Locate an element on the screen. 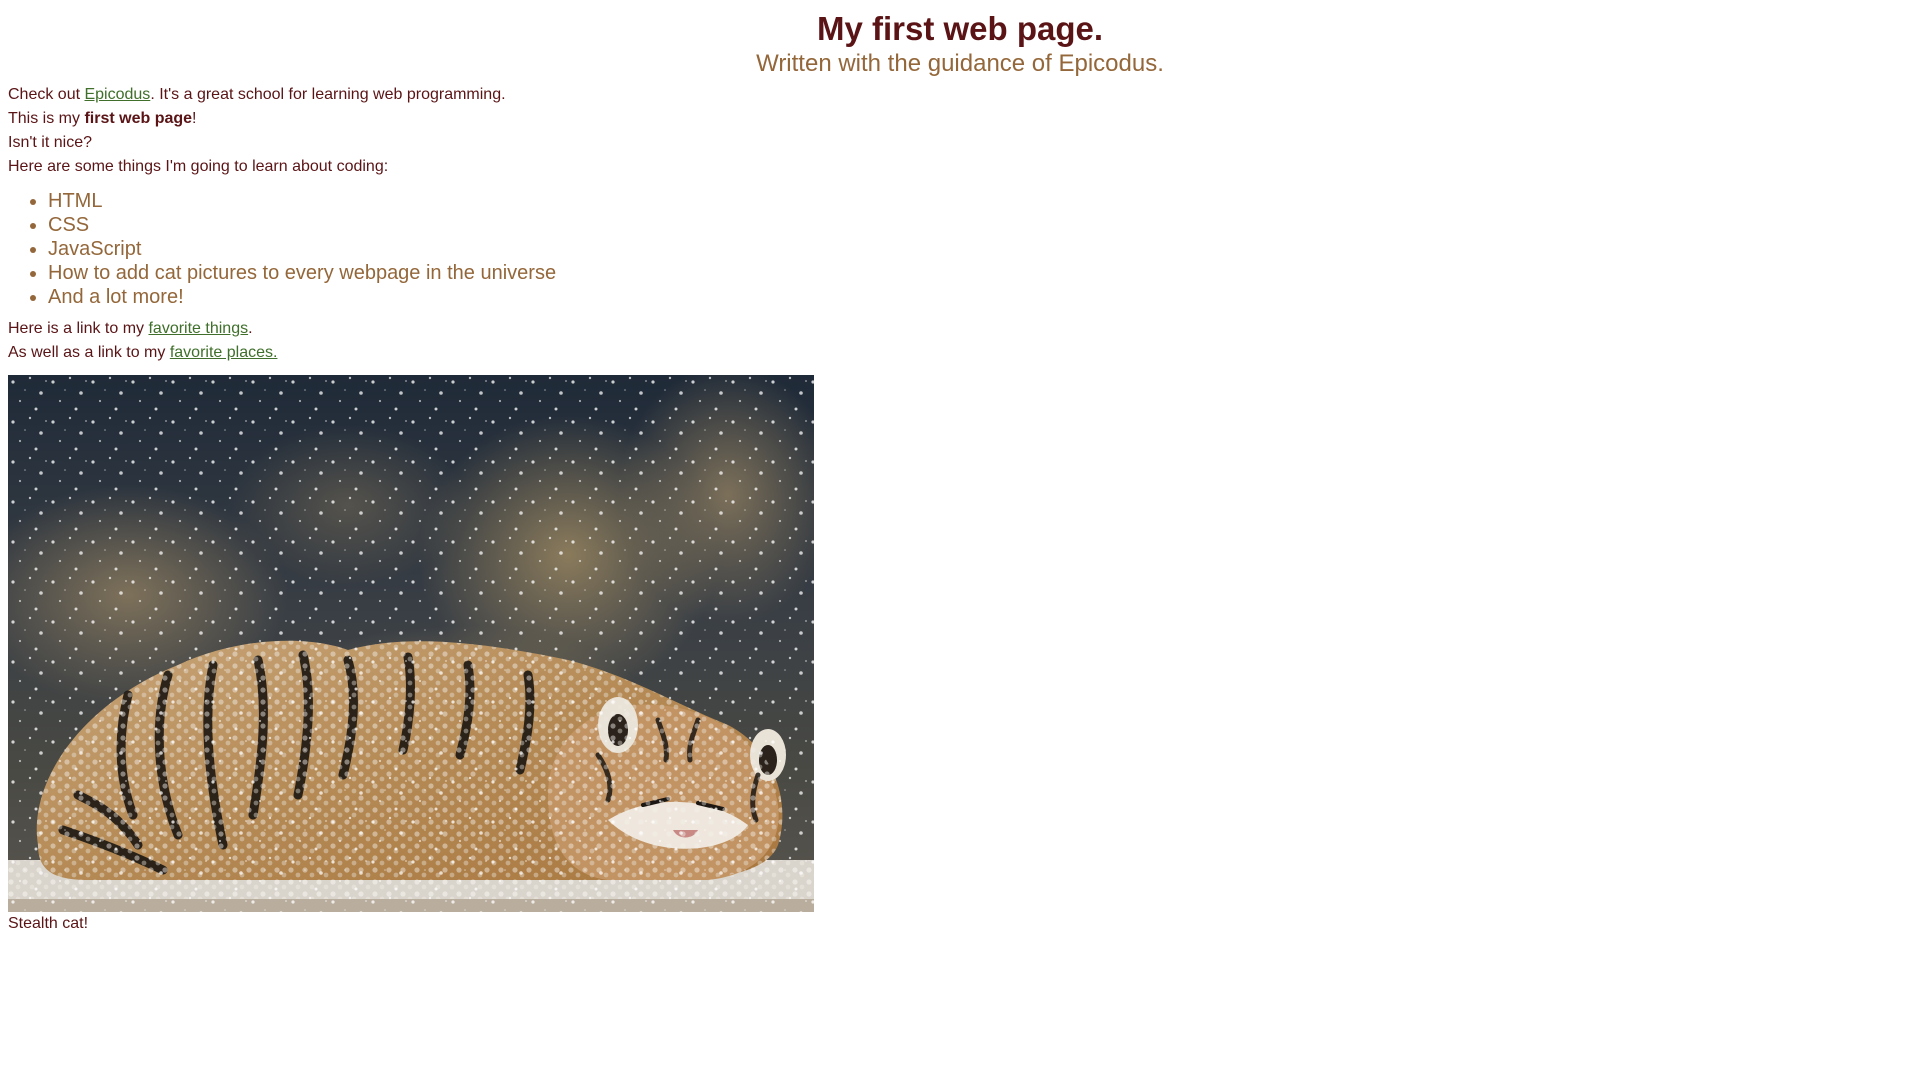 This screenshot has width=1920, height=1080. first-page-line: This is my first web page! is located at coordinates (960, 119).